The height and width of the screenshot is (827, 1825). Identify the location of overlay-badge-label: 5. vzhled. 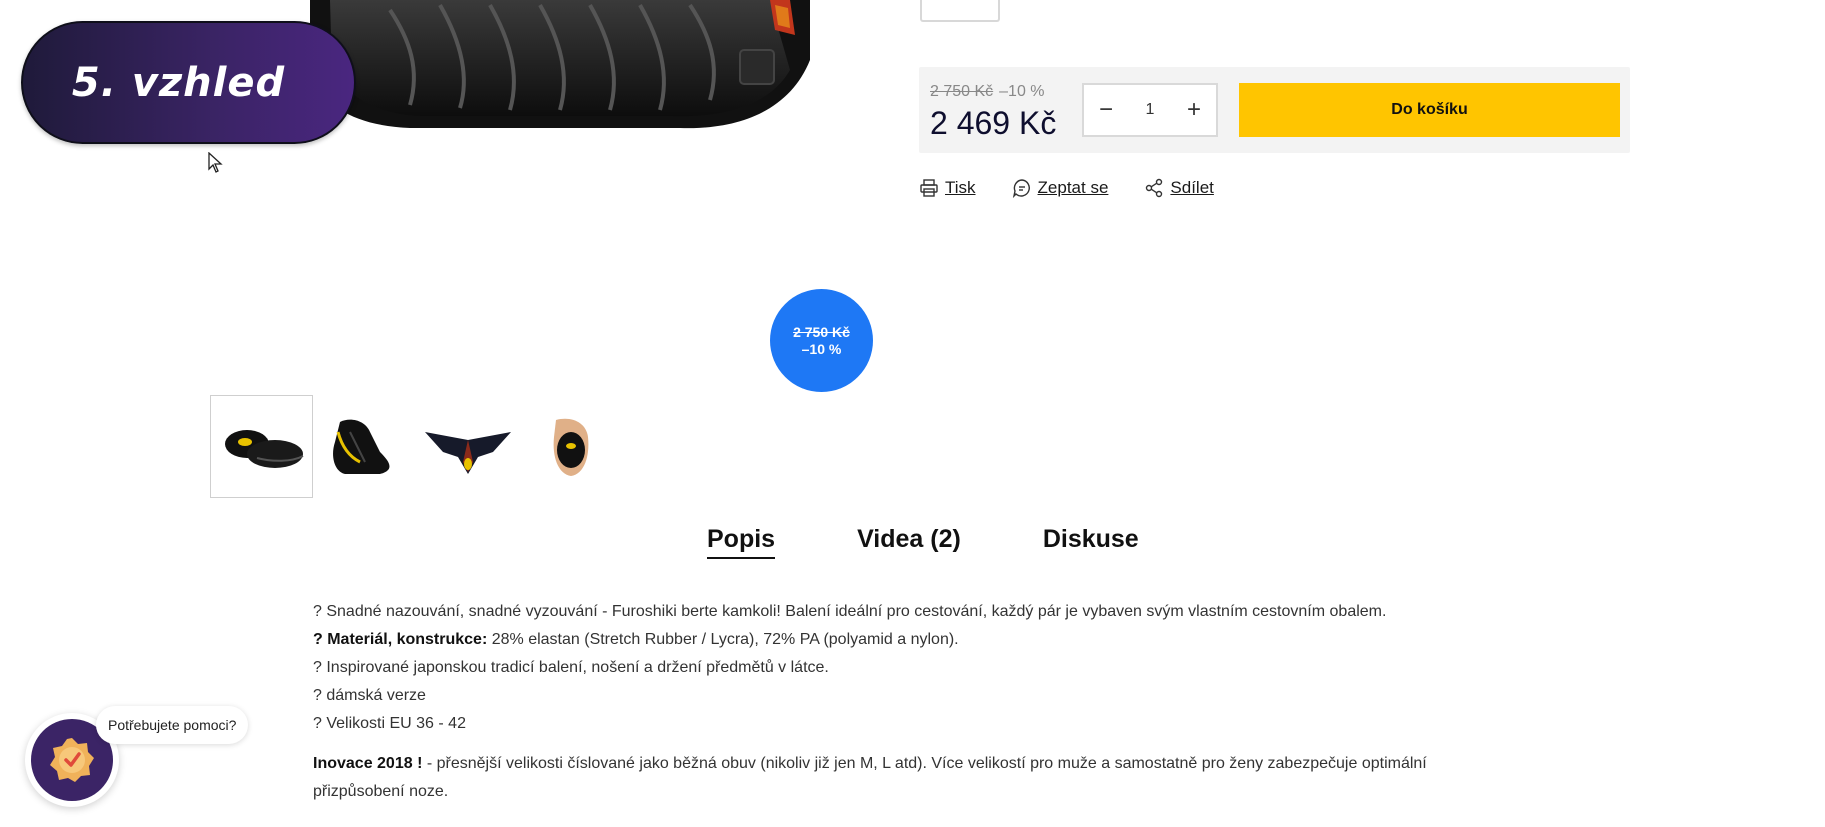
(178, 82).